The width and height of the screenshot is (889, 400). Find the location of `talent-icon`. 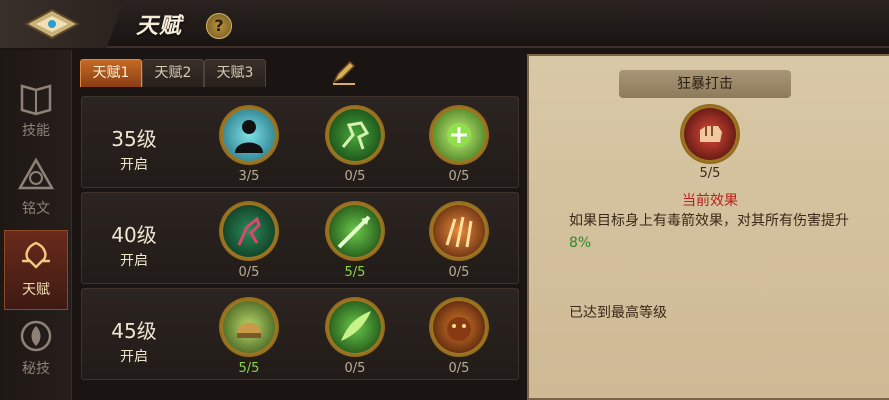

talent-icon is located at coordinates (36, 255).